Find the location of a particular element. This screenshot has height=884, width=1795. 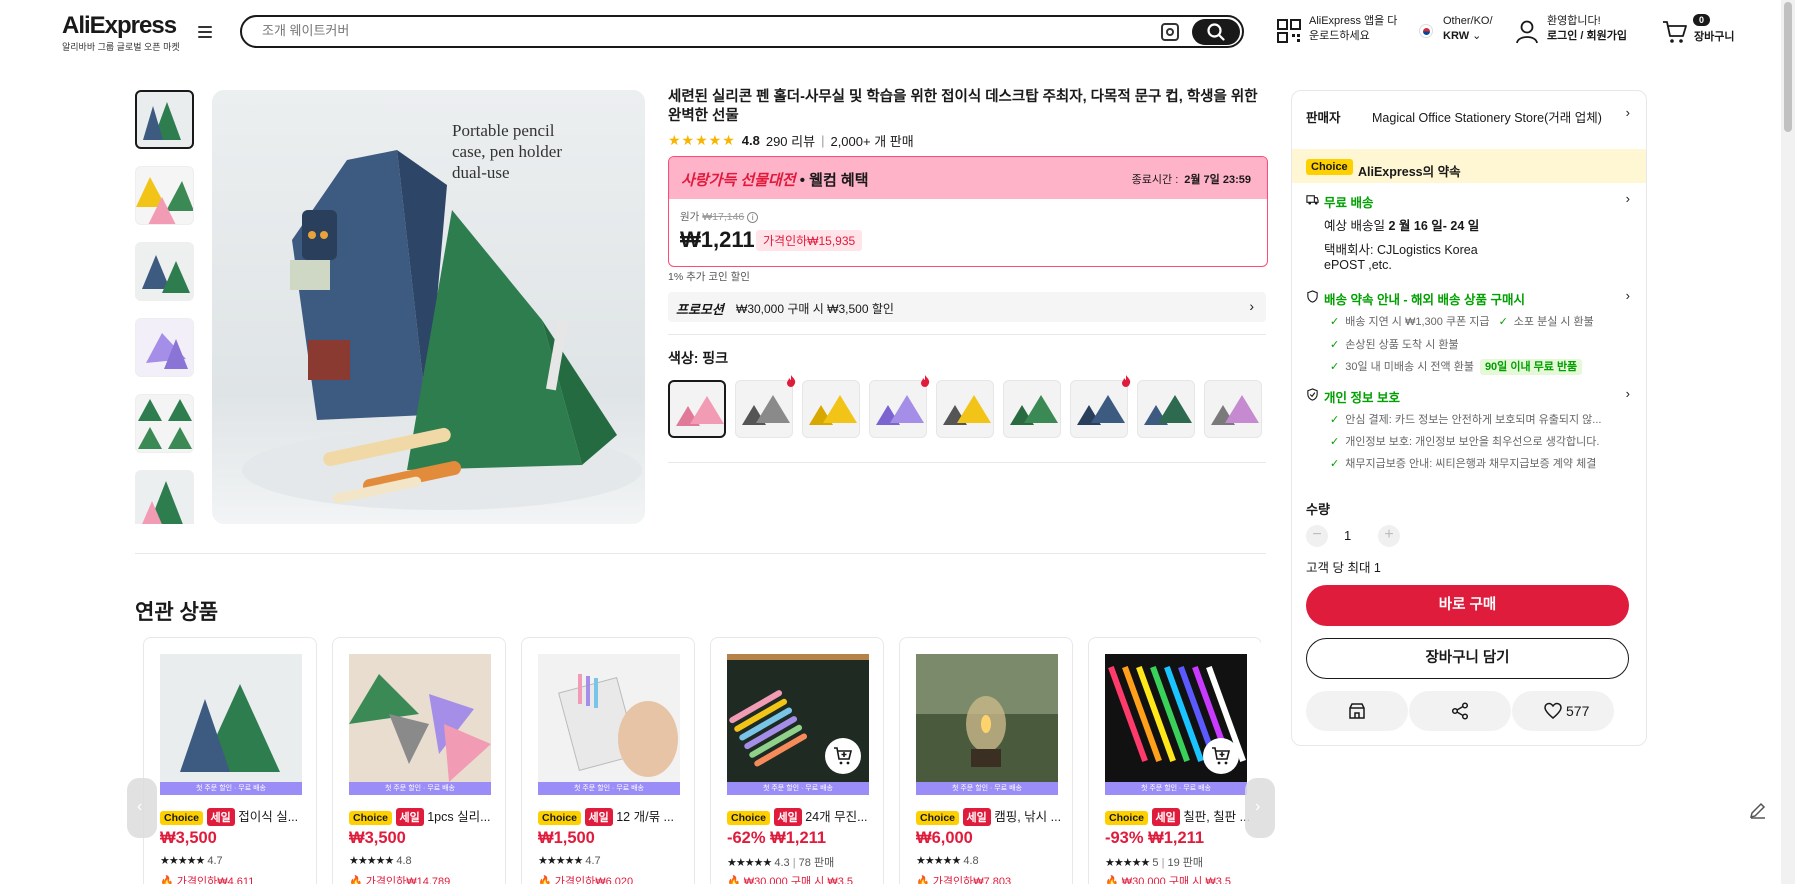

image-search-icon is located at coordinates (1170, 32).